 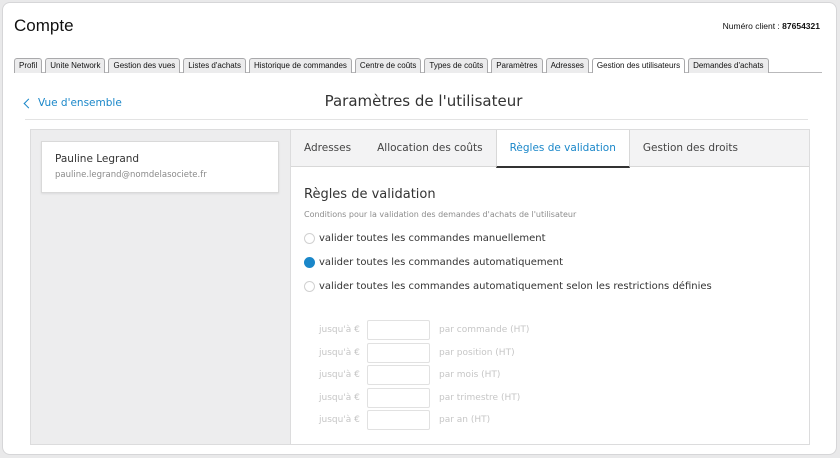 I want to click on user-name: Pauline Legrand, so click(x=97, y=159).